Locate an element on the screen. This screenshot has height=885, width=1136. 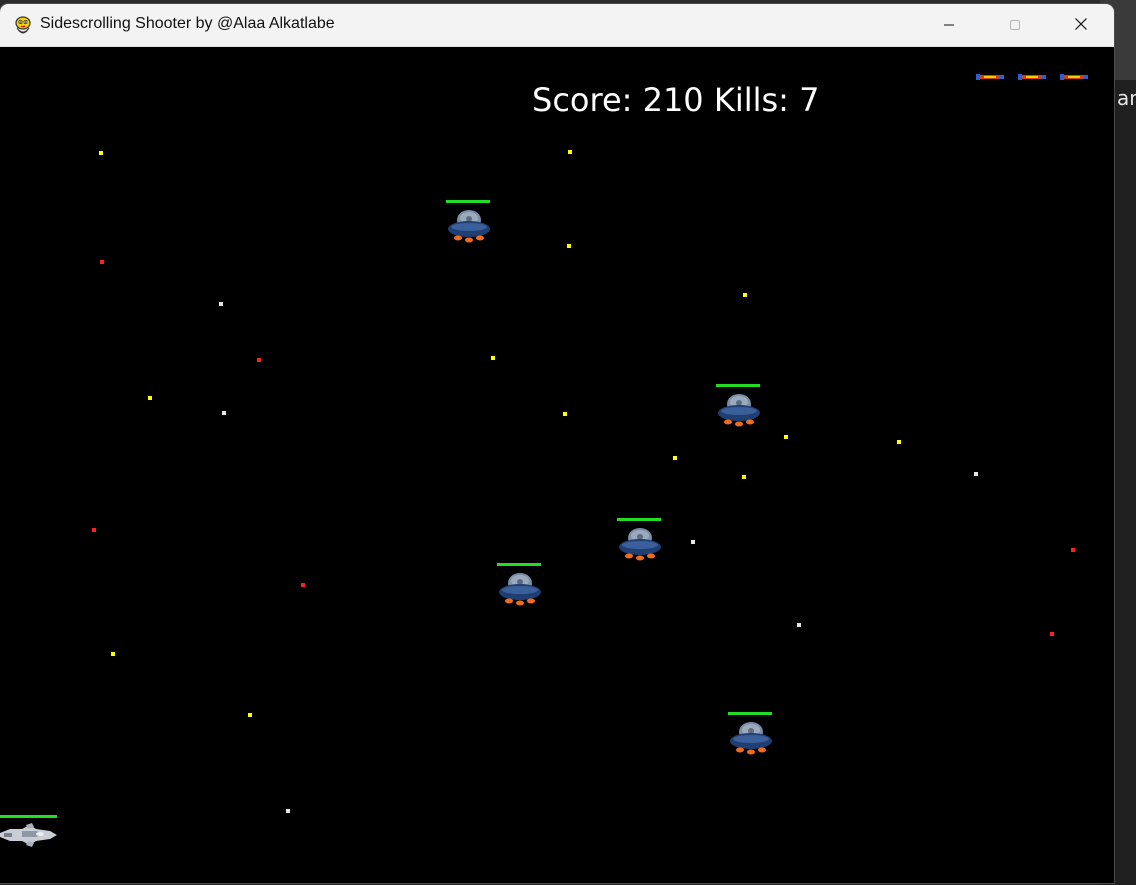
score-kills-display: Score: 210 Kills: 7 is located at coordinates (676, 100).